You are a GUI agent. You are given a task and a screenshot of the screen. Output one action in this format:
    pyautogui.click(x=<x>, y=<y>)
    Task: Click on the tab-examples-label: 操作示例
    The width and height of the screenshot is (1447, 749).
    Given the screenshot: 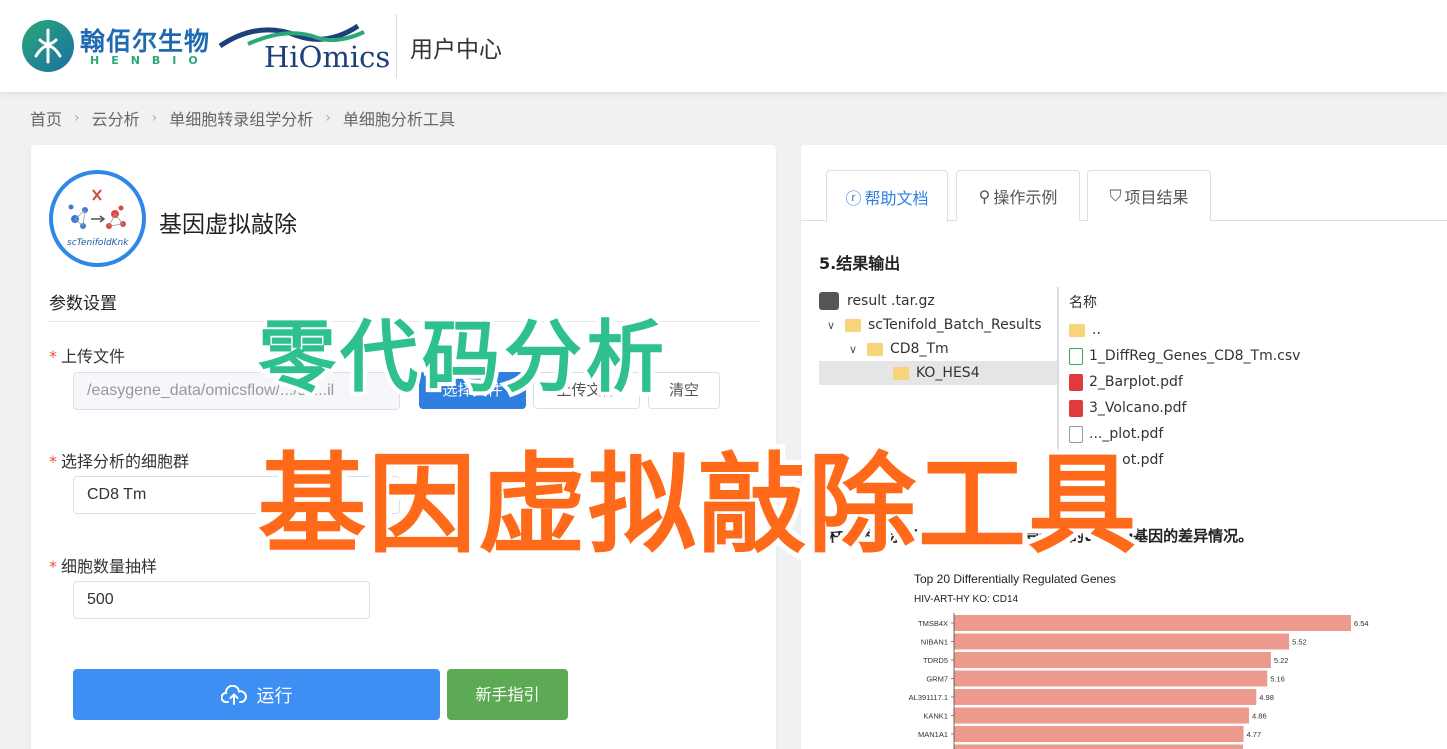 What is the action you would take?
    pyautogui.click(x=1025, y=197)
    